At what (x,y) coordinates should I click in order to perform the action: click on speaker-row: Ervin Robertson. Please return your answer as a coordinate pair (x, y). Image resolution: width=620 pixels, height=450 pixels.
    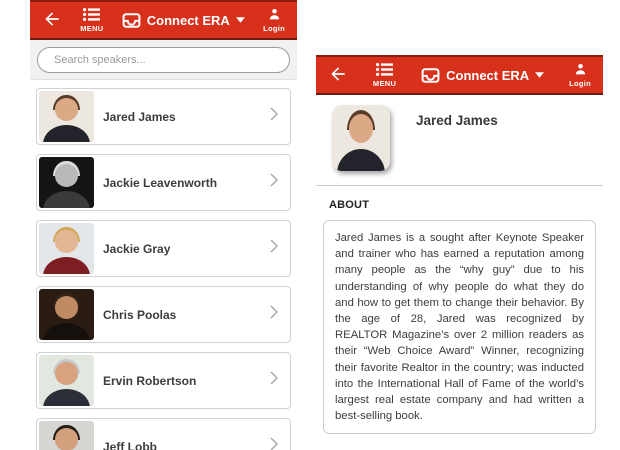
    Looking at the image, I should click on (163, 380).